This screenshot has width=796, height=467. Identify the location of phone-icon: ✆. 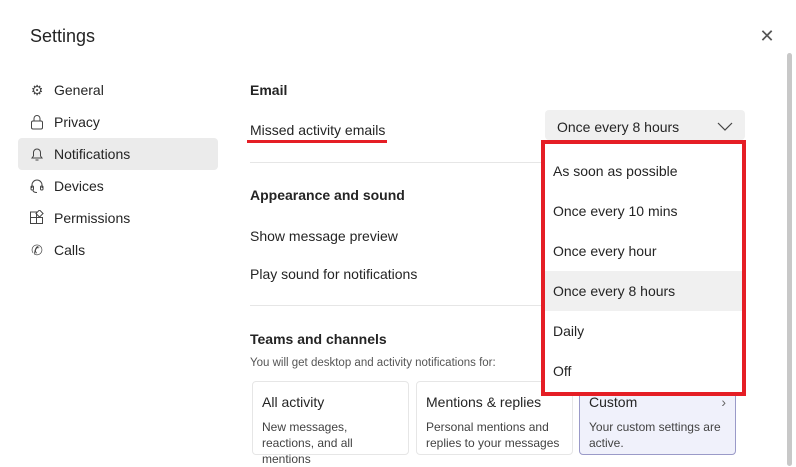
(37, 249).